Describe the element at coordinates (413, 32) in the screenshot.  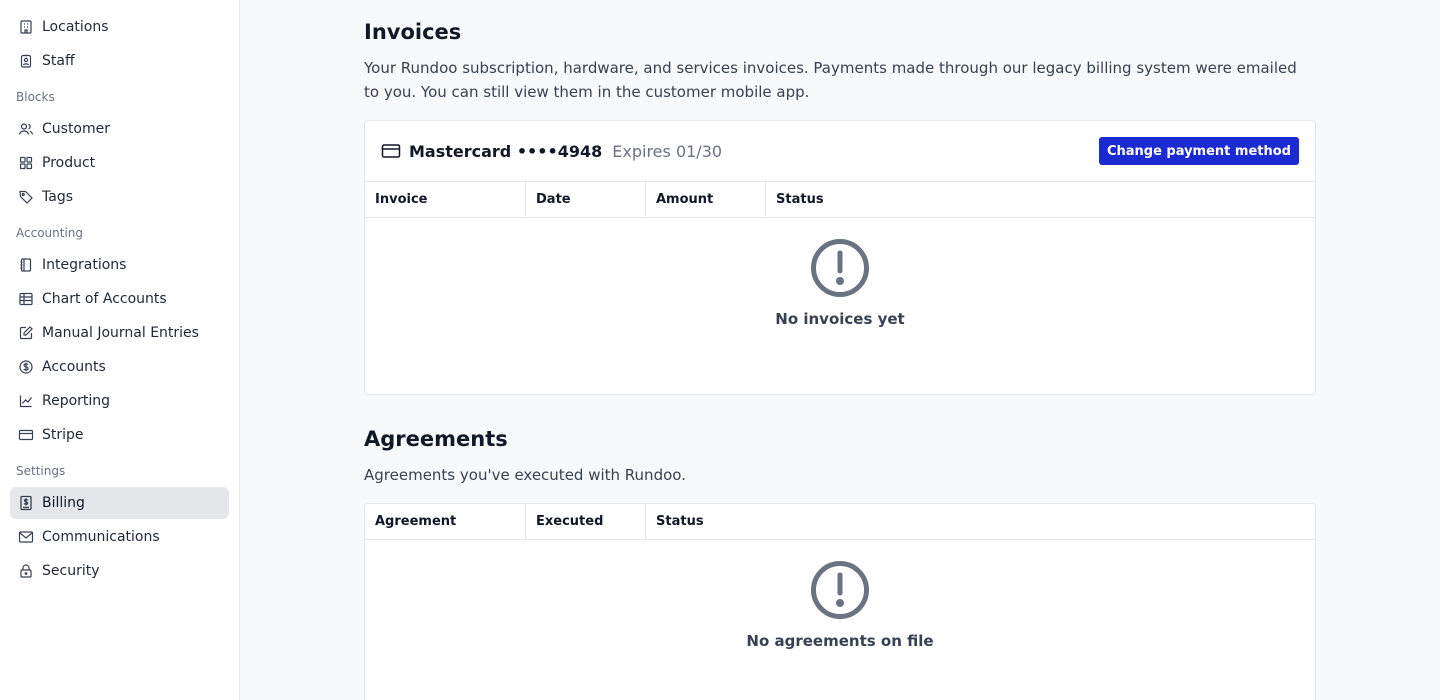
I see `invoices-title: Invoices` at that location.